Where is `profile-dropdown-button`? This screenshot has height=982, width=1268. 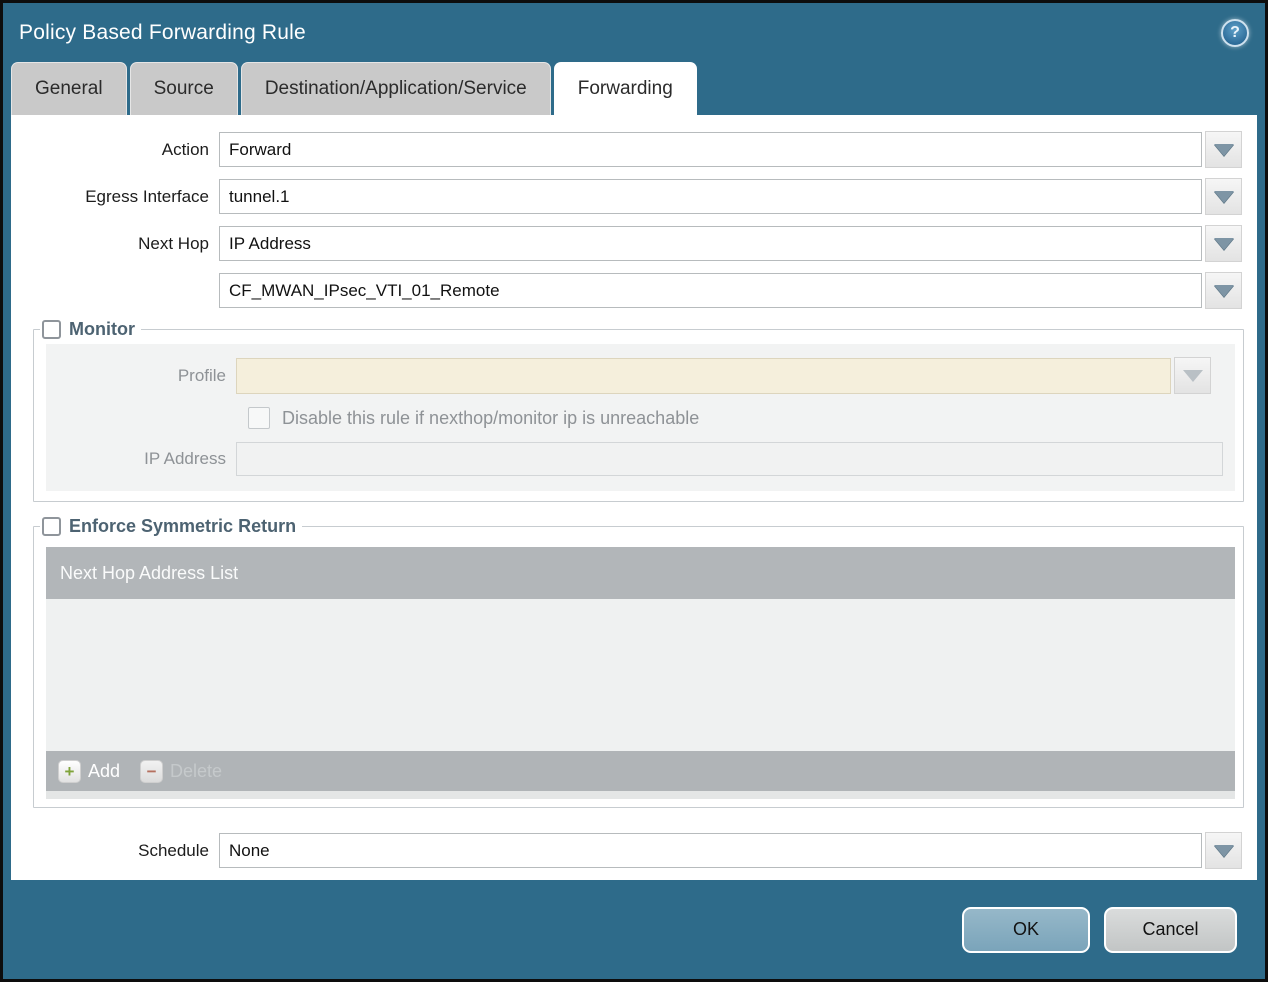
profile-dropdown-button is located at coordinates (1192, 375).